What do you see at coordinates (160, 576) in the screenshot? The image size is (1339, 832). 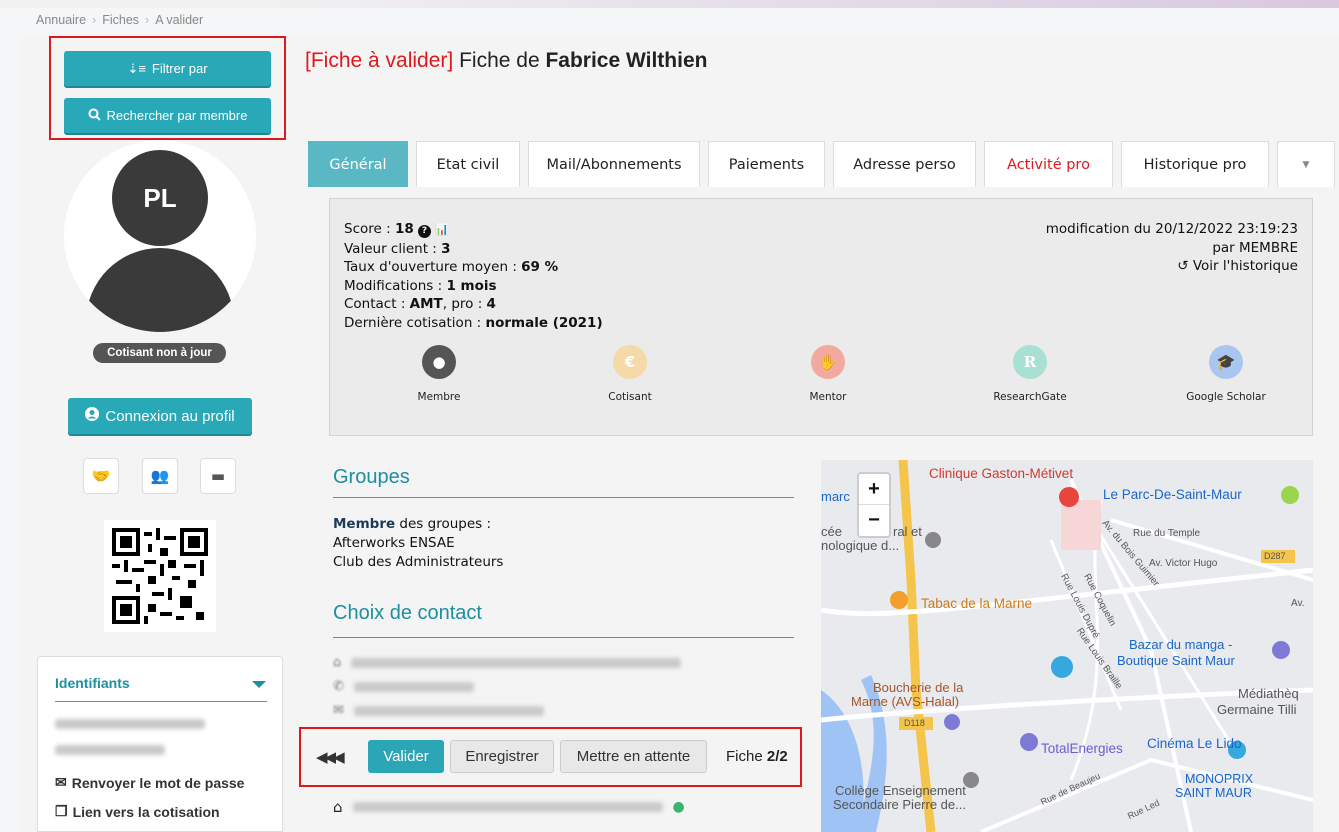 I see `qr-code` at bounding box center [160, 576].